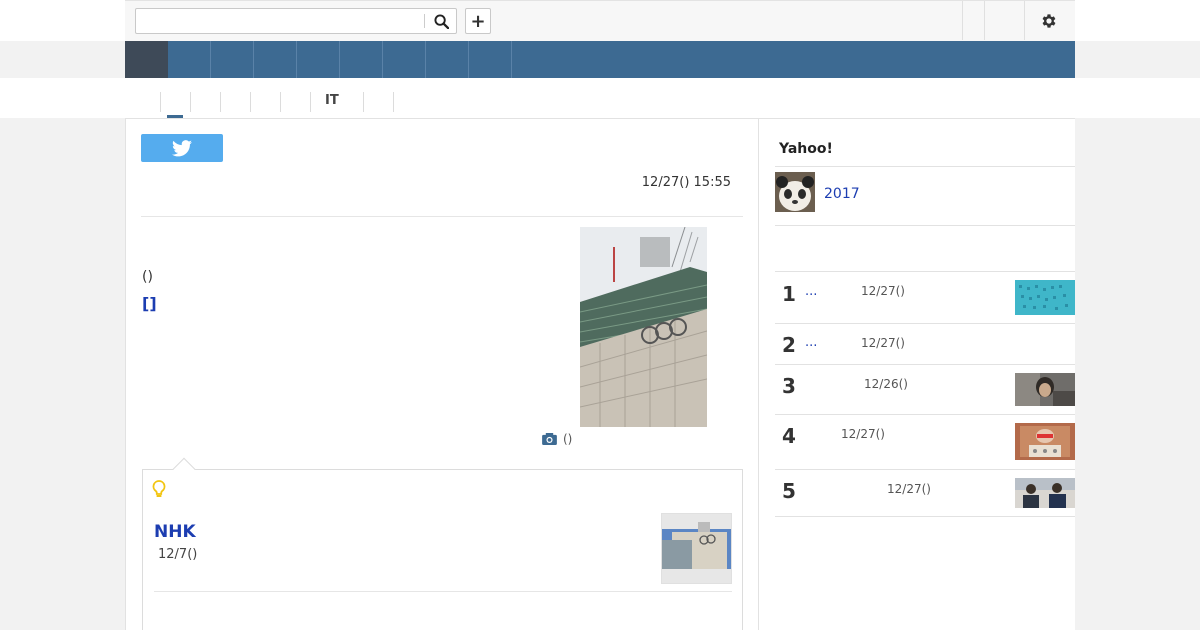  I want to click on camera-icon, so click(549, 439).